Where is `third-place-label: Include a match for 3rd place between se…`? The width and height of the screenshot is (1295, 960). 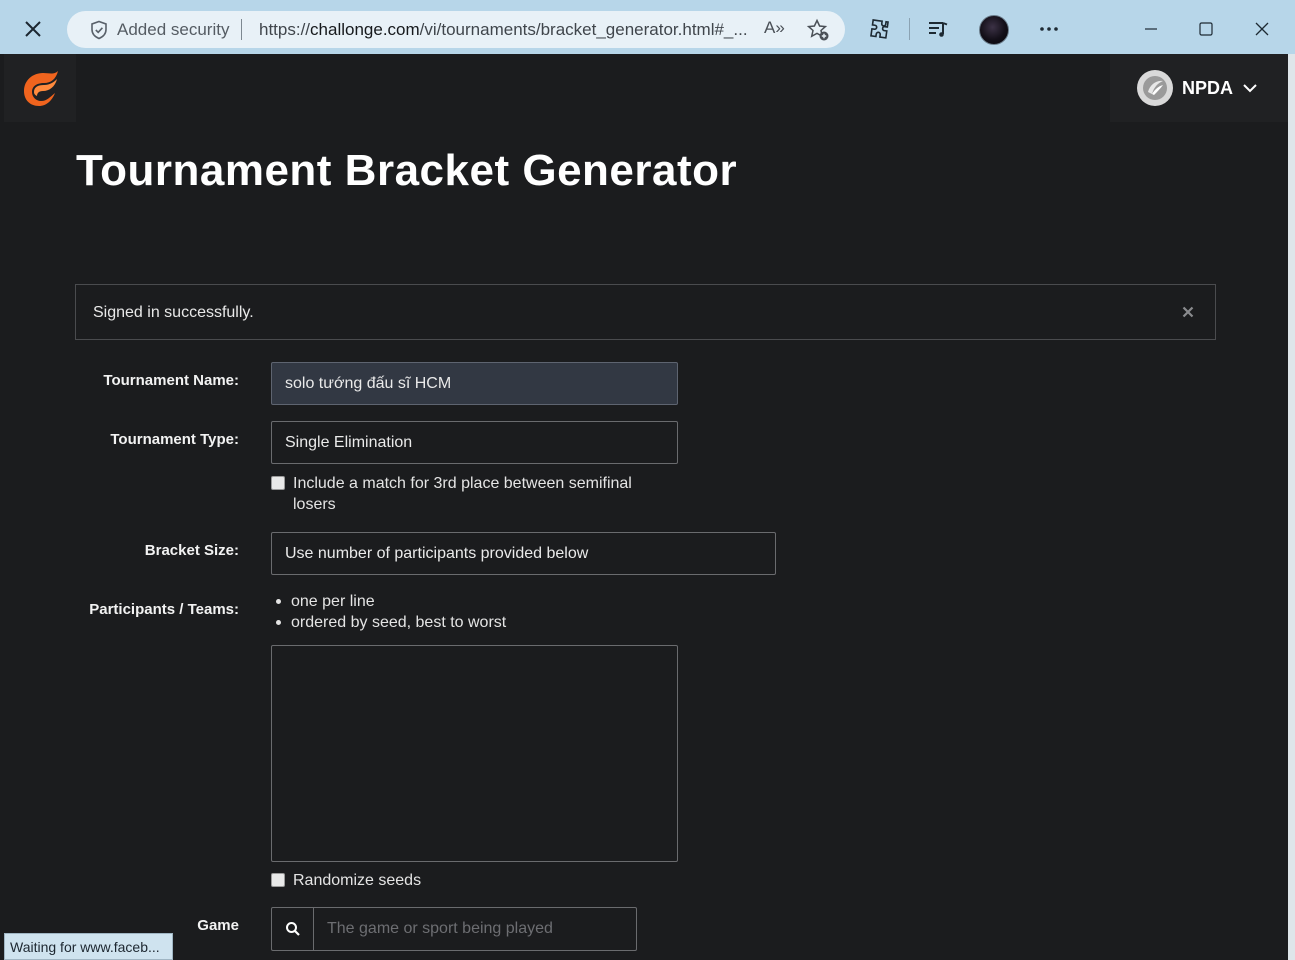 third-place-label: Include a match for 3rd place between se… is located at coordinates (462, 494).